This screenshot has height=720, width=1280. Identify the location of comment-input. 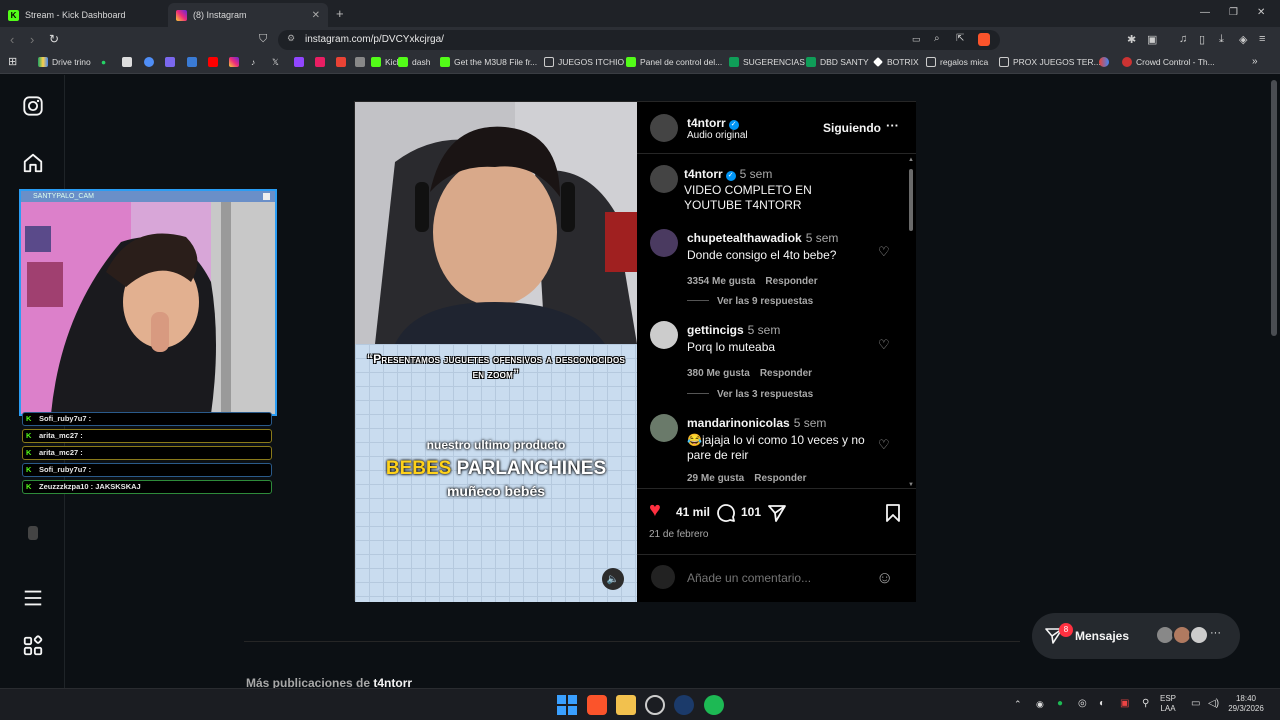
(777, 578).